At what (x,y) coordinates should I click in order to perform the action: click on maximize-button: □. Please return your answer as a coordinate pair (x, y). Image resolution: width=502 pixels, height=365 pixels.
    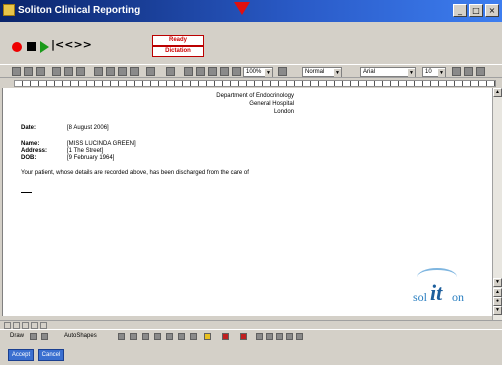
    Looking at the image, I should click on (476, 10).